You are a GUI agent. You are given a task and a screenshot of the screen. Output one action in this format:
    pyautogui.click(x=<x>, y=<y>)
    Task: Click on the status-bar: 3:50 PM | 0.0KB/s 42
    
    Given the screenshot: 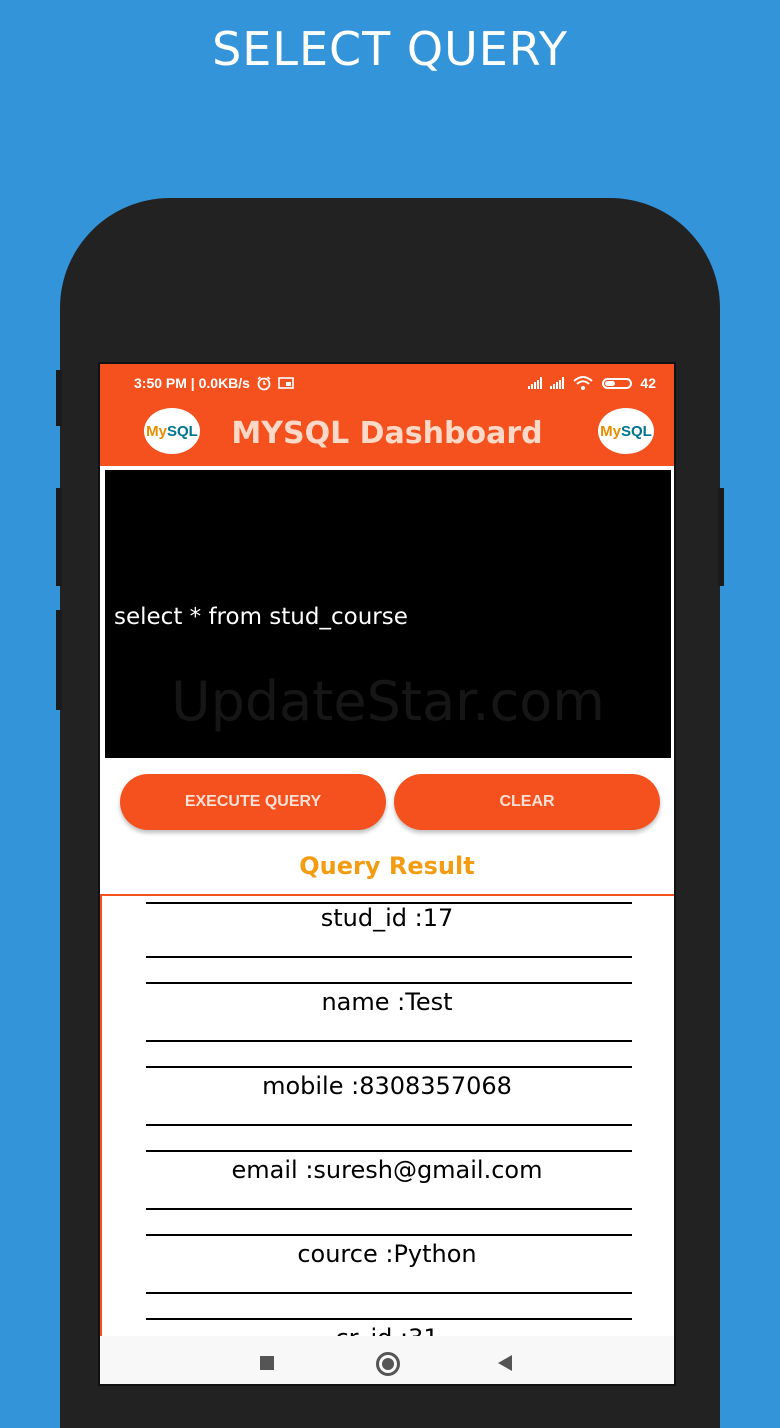 What is the action you would take?
    pyautogui.click(x=387, y=383)
    